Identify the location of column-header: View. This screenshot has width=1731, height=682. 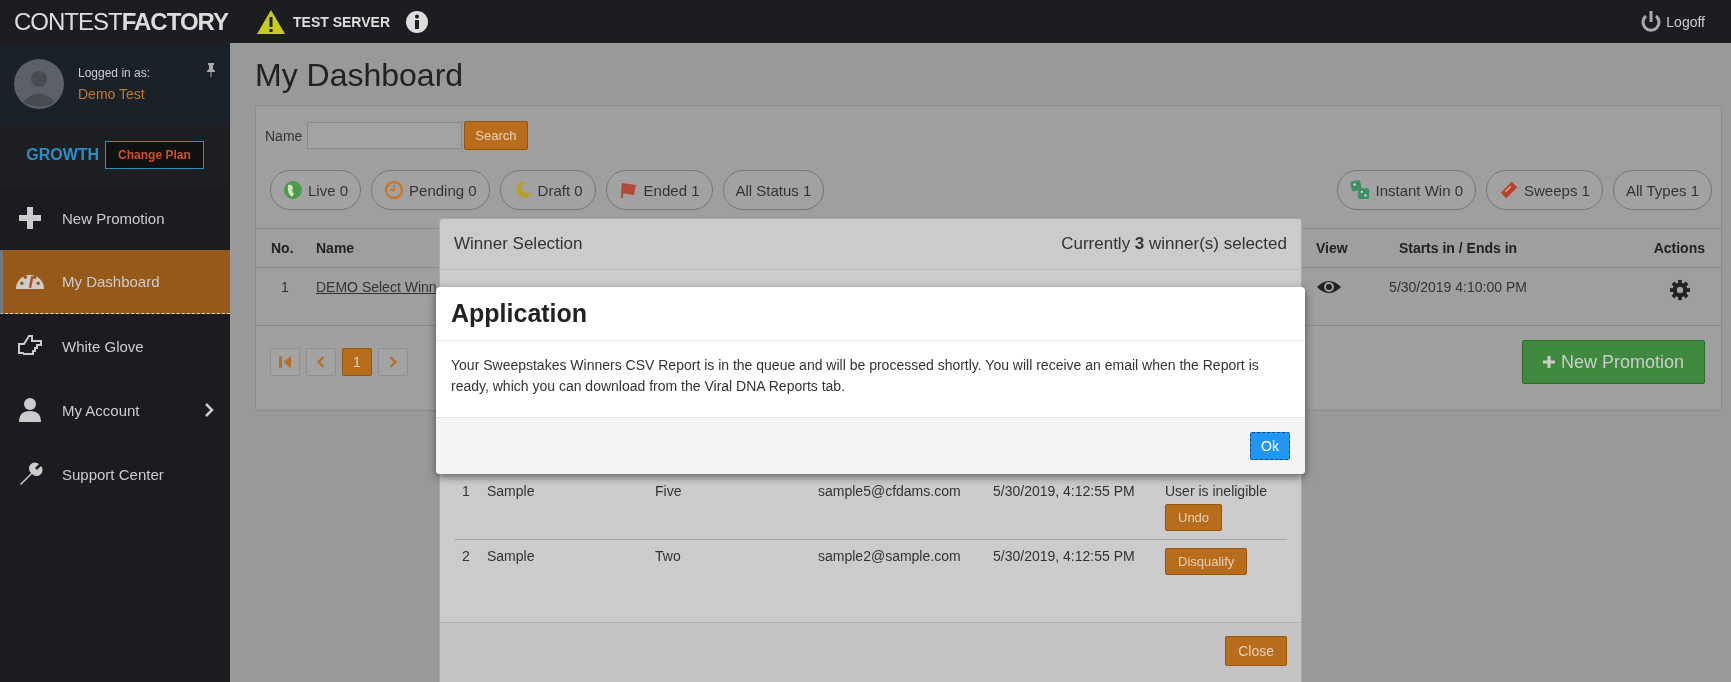
(1332, 248).